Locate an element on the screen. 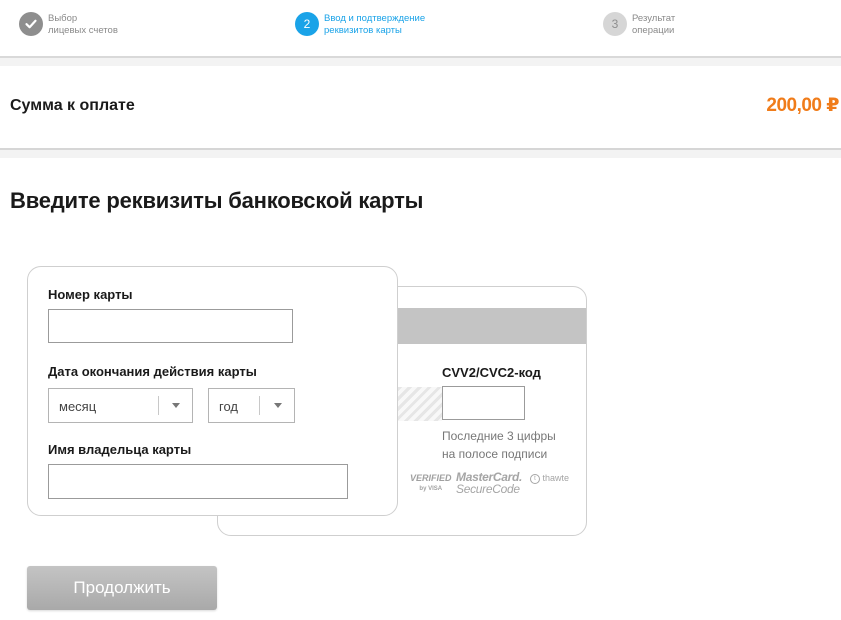  step-number: 3 is located at coordinates (615, 24).